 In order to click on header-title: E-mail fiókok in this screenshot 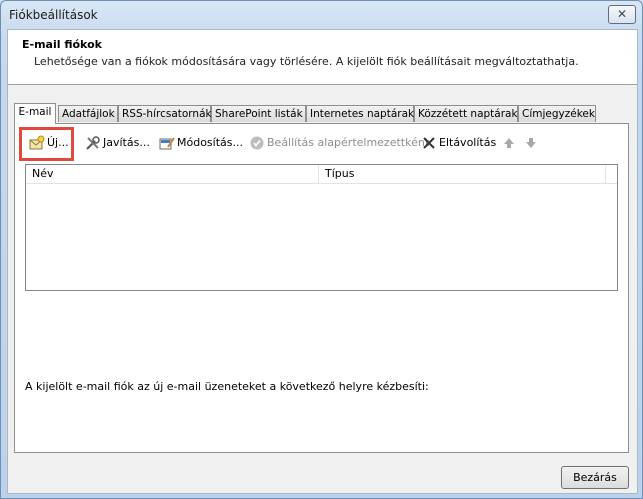, I will do `click(62, 44)`.